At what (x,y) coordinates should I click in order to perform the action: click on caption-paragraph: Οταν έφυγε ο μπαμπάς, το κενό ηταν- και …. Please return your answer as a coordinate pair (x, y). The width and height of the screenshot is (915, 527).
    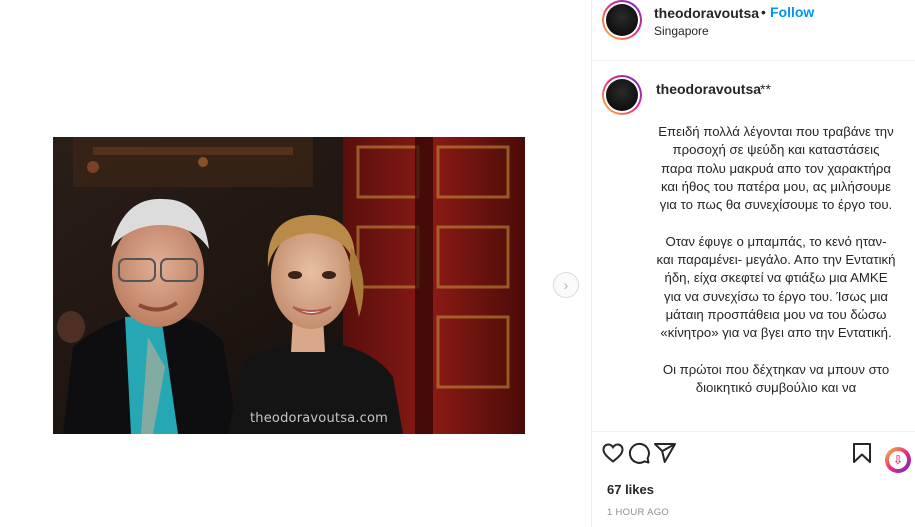
    Looking at the image, I should click on (776, 287).